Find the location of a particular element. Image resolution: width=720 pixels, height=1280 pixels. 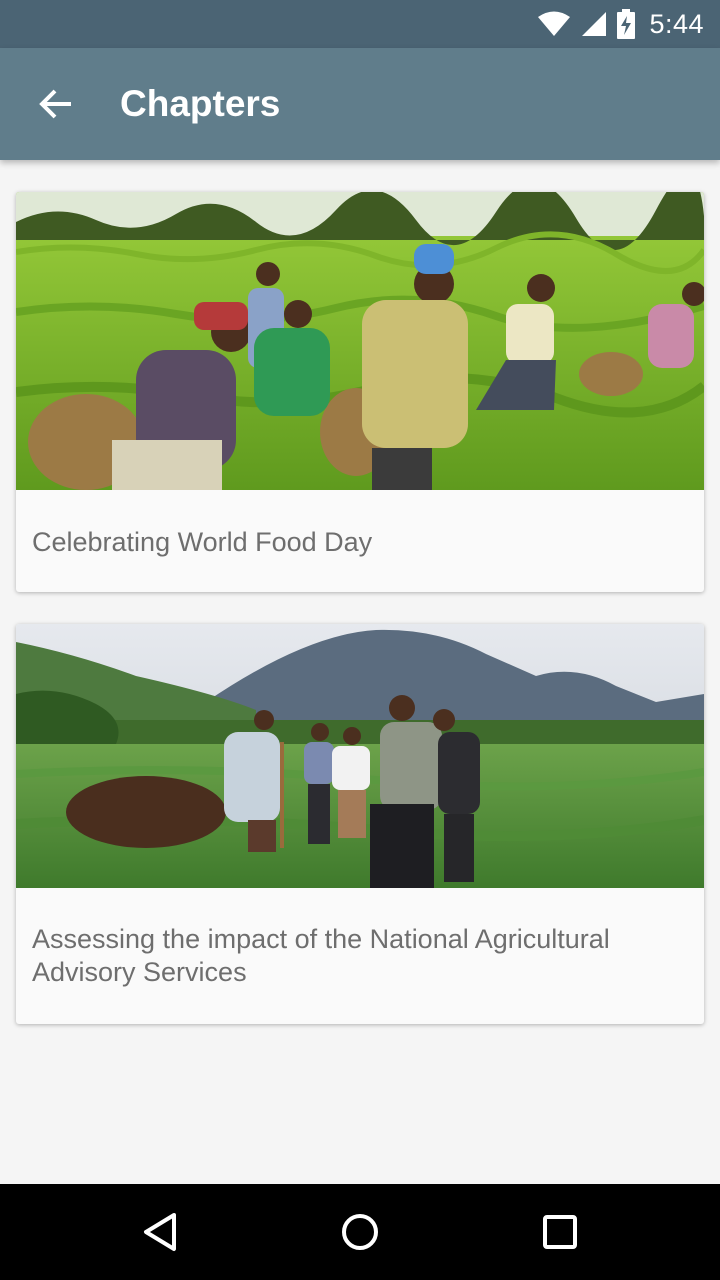

home-circle-icon is located at coordinates (360, 1232).